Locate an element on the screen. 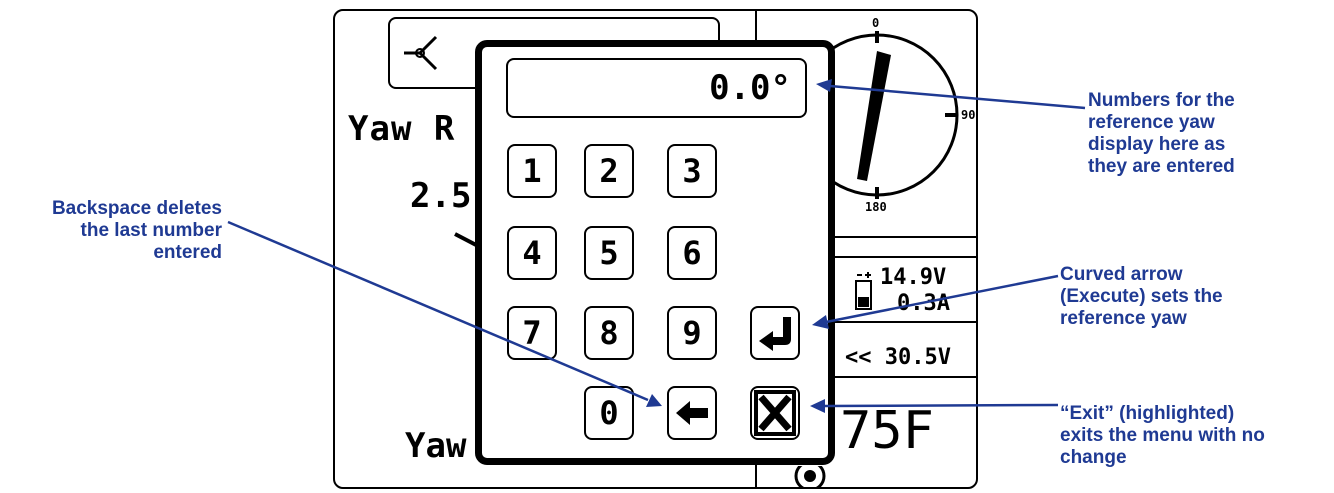 The height and width of the screenshot is (493, 1334). backspace-note-line: Backspace deletes is located at coordinates (136, 208).